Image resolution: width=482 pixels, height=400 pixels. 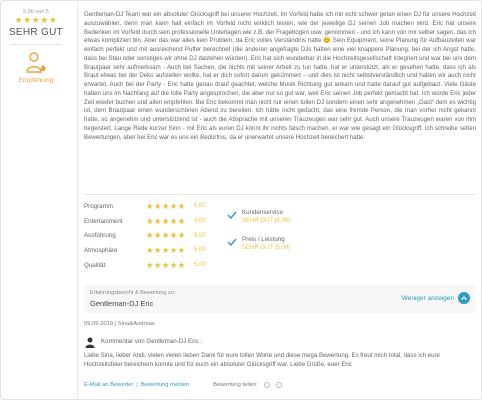 What do you see at coordinates (263, 239) in the screenshot?
I see `extra-score-label: Preis / Leistung` at bounding box center [263, 239].